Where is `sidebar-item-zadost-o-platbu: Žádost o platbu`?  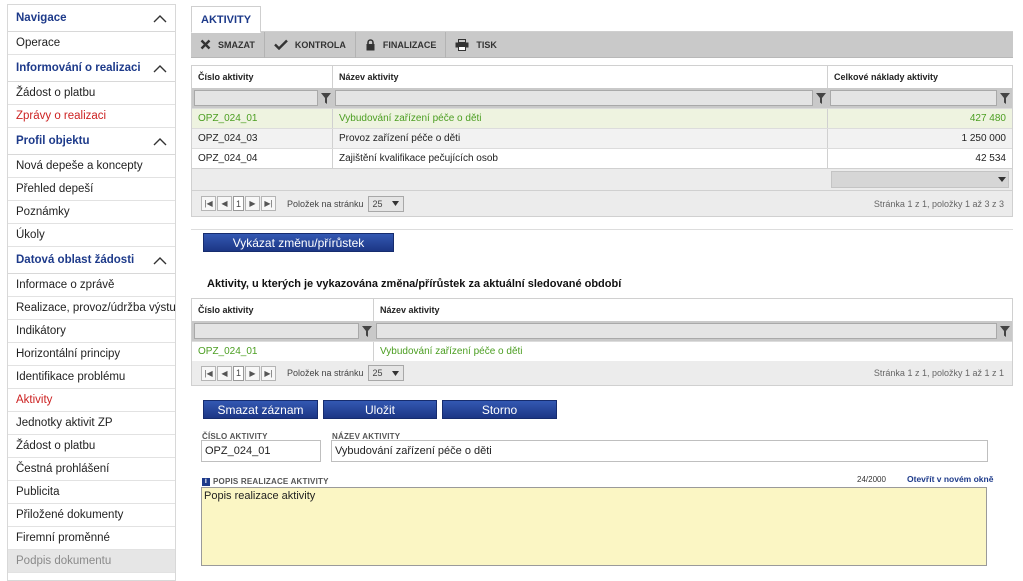
sidebar-item-zadost-o-platbu: Žádost o platbu is located at coordinates (91, 93).